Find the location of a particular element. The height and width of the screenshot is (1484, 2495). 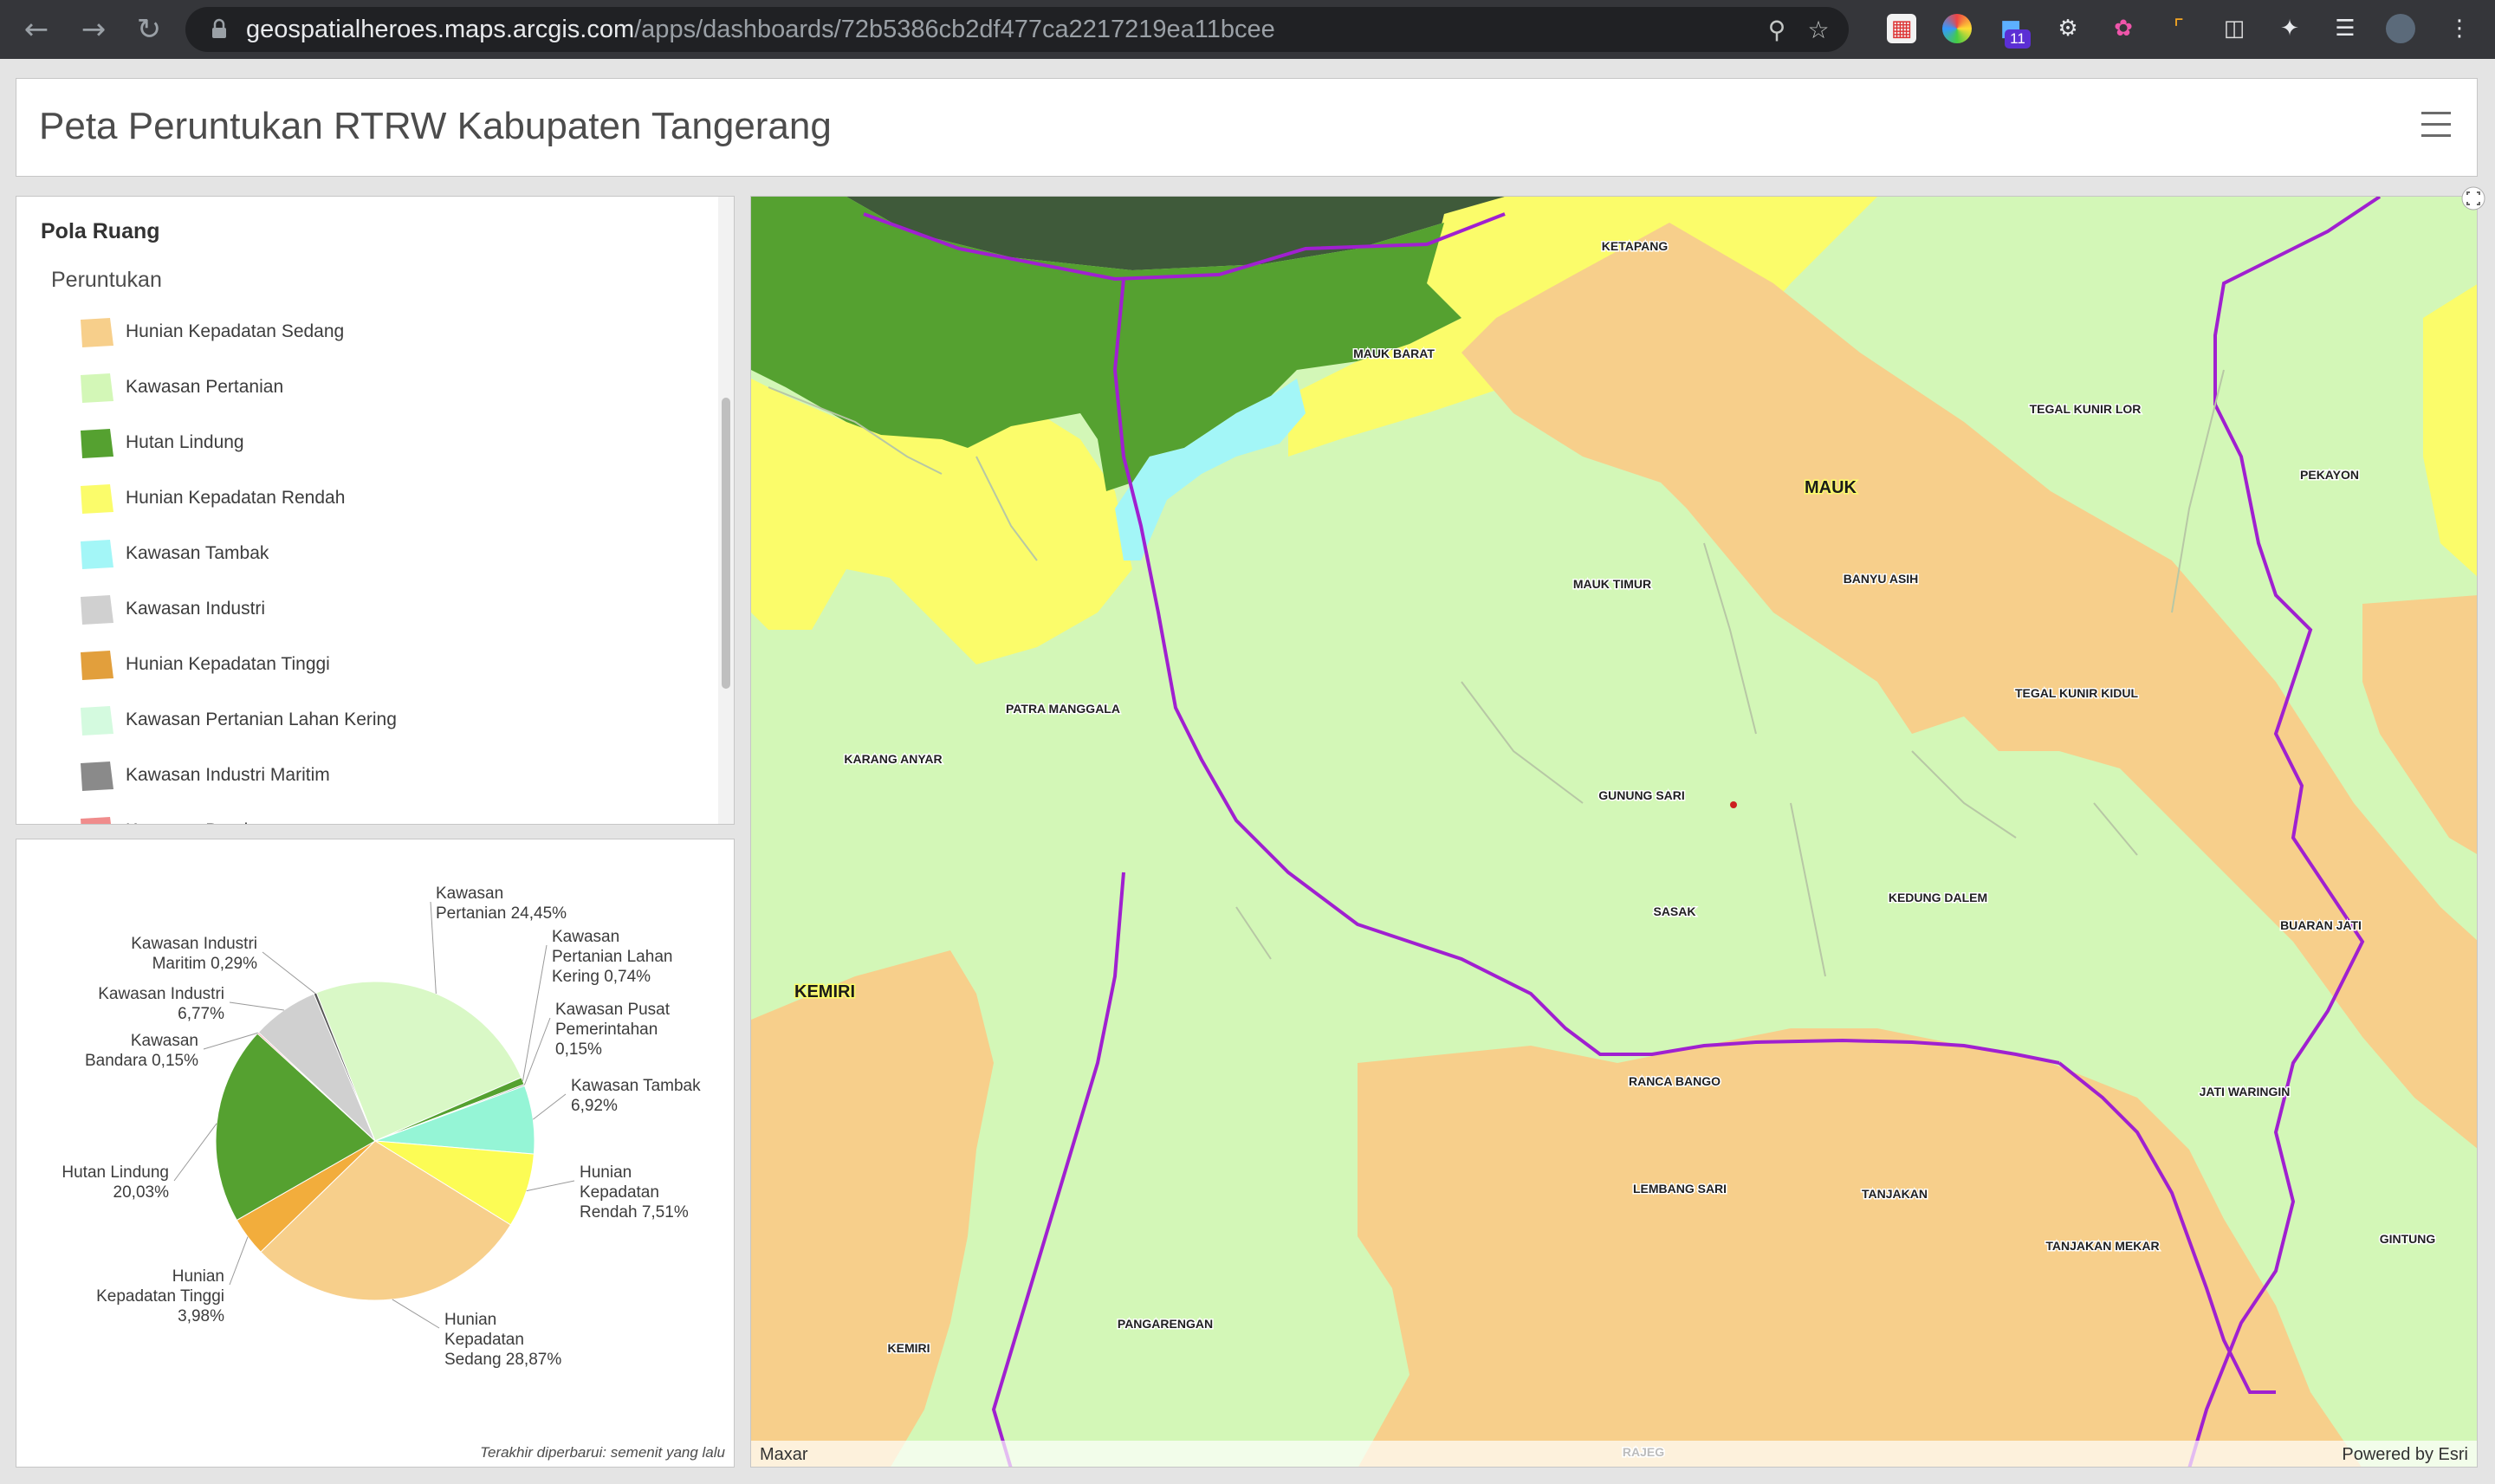

map-place-label: BUARAN JATI is located at coordinates (2321, 925).